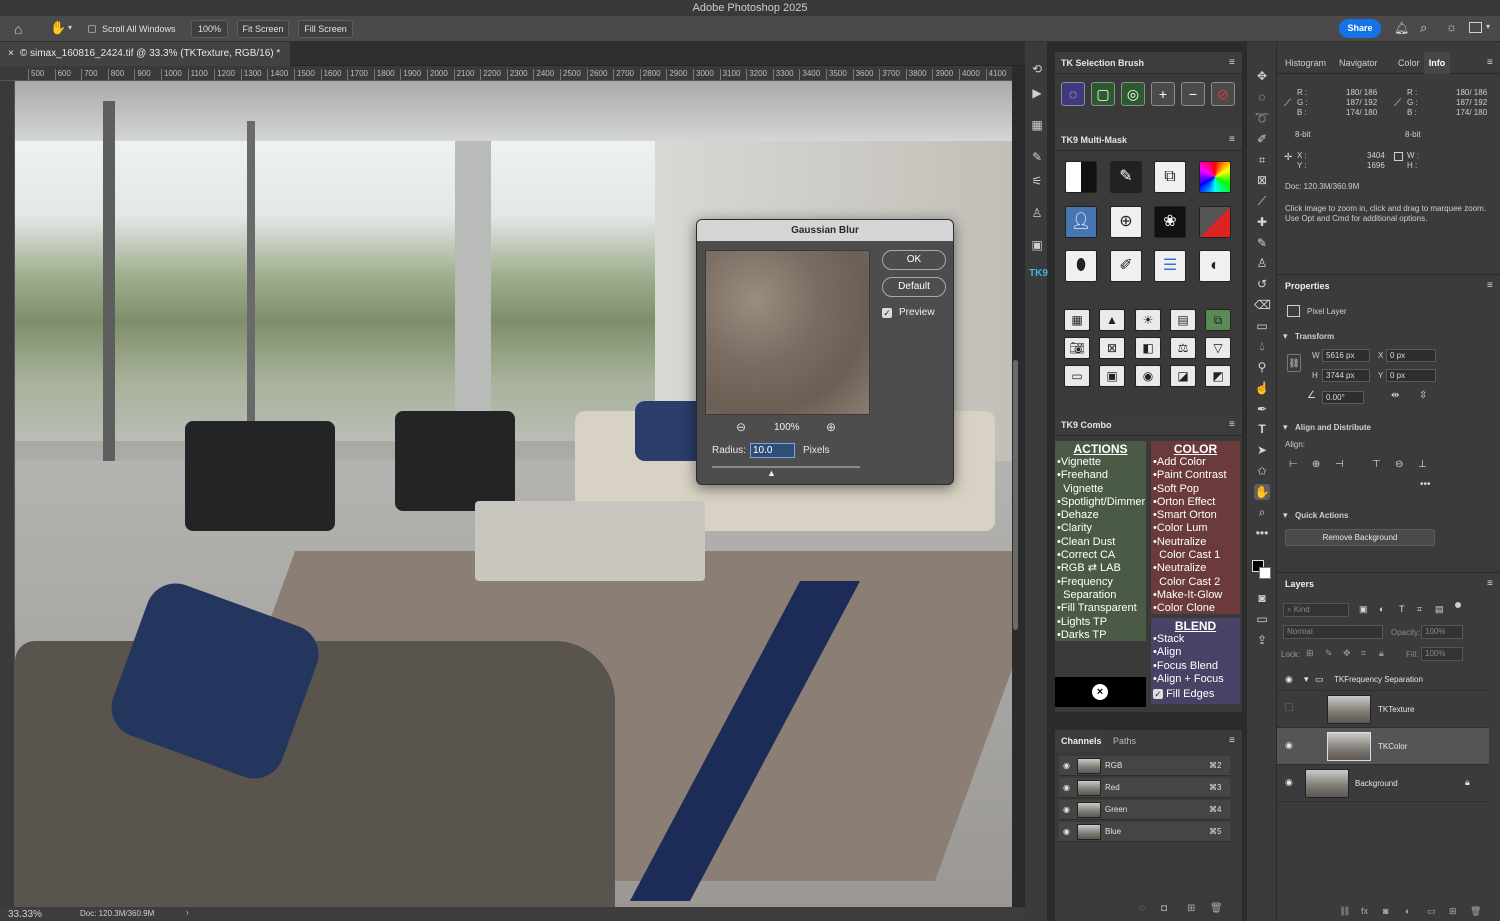 The width and height of the screenshot is (1500, 921). I want to click on lock-all-icon: 🔒︎, so click(1381, 653).